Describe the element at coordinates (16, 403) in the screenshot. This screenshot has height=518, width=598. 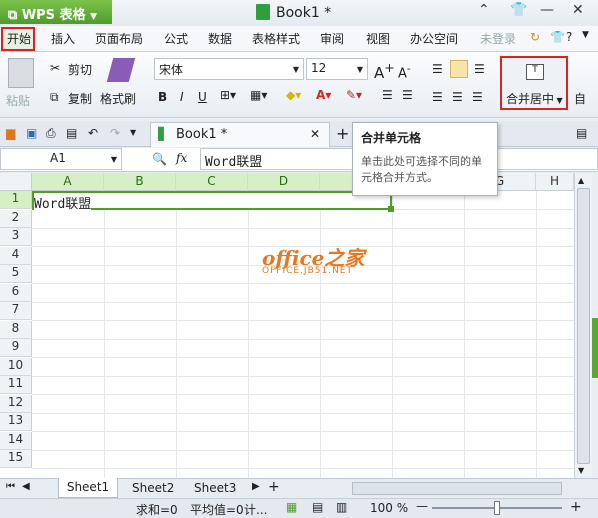
I see `row-header: 12` at that location.